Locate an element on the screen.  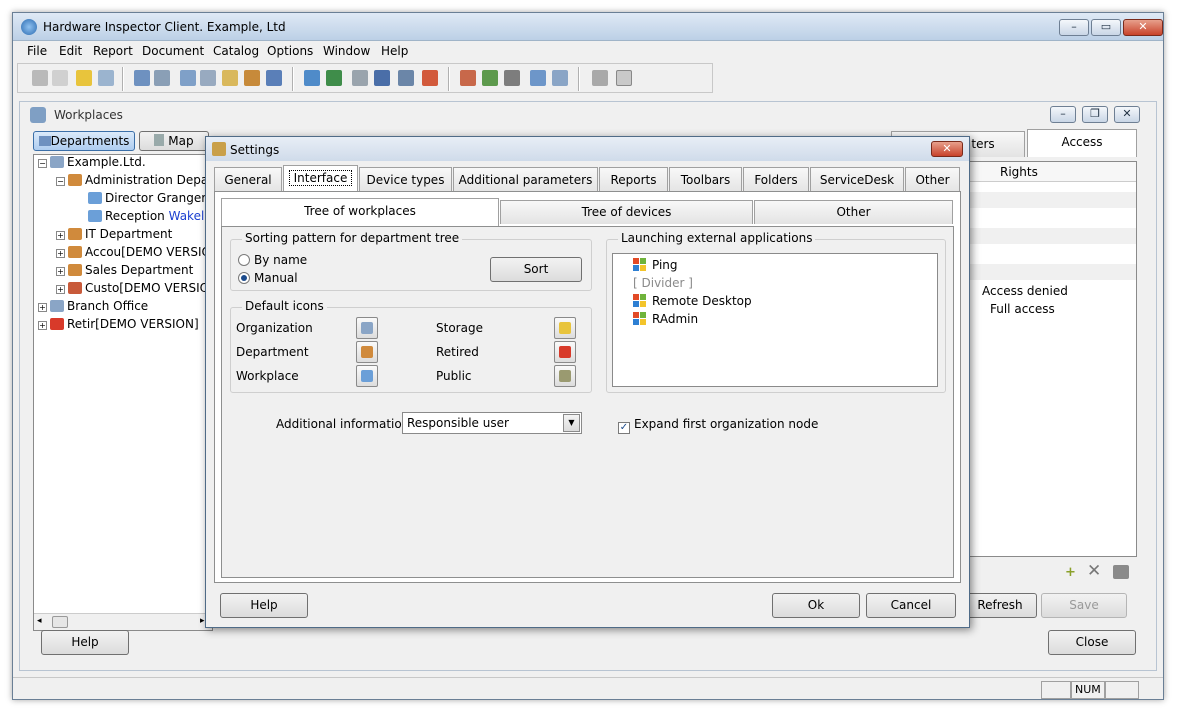
stop-icon is located at coordinates (624, 78).